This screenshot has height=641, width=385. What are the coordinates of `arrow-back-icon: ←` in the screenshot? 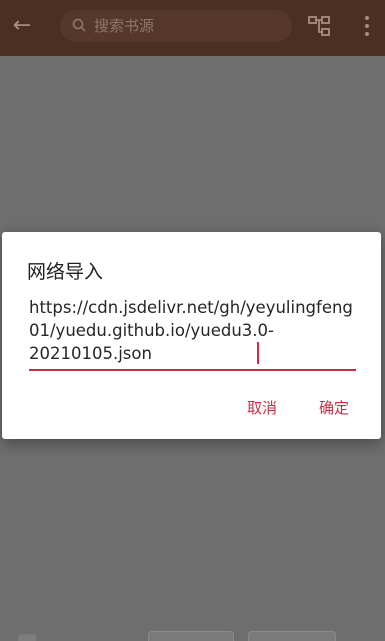 It's located at (22, 25).